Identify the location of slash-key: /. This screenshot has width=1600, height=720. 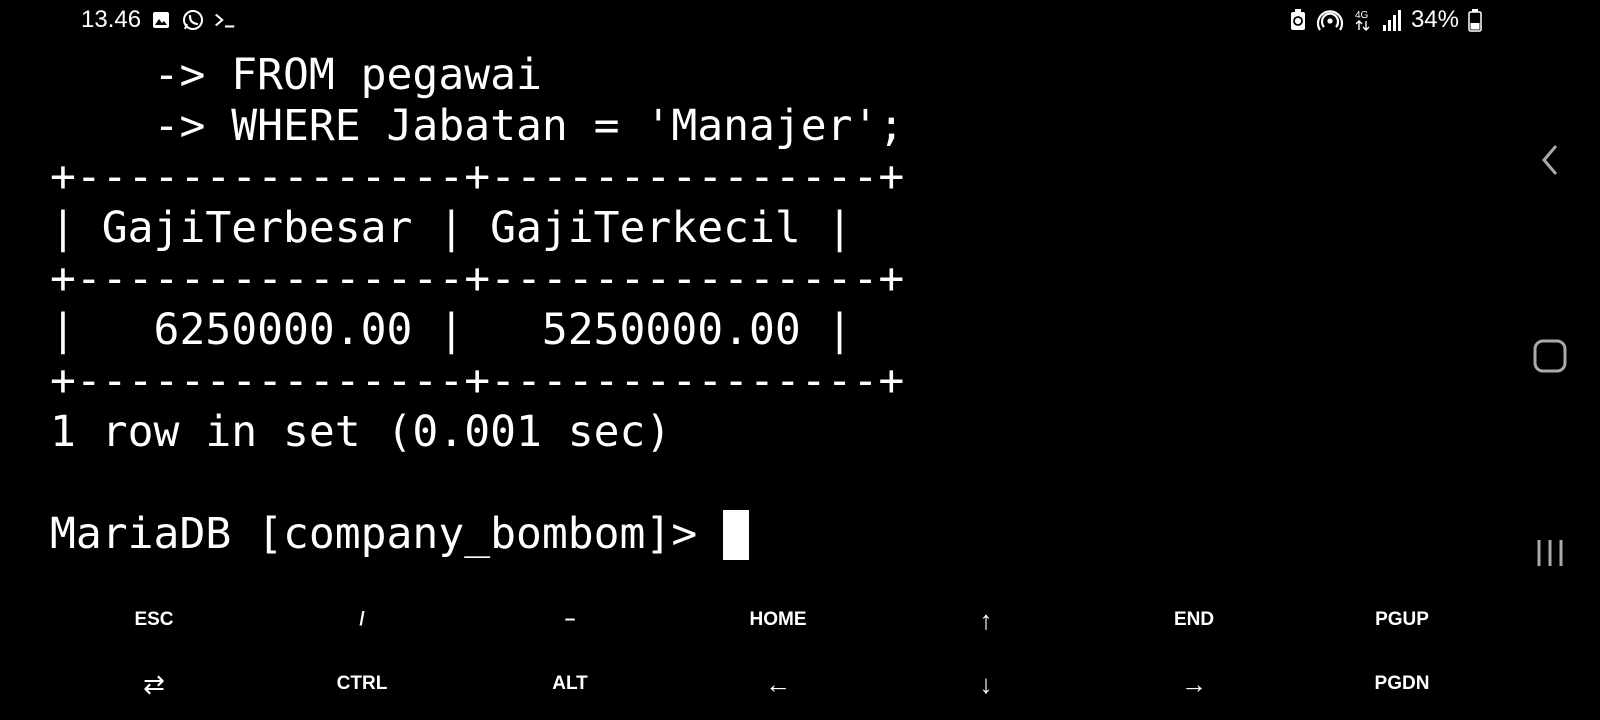
(362, 620).